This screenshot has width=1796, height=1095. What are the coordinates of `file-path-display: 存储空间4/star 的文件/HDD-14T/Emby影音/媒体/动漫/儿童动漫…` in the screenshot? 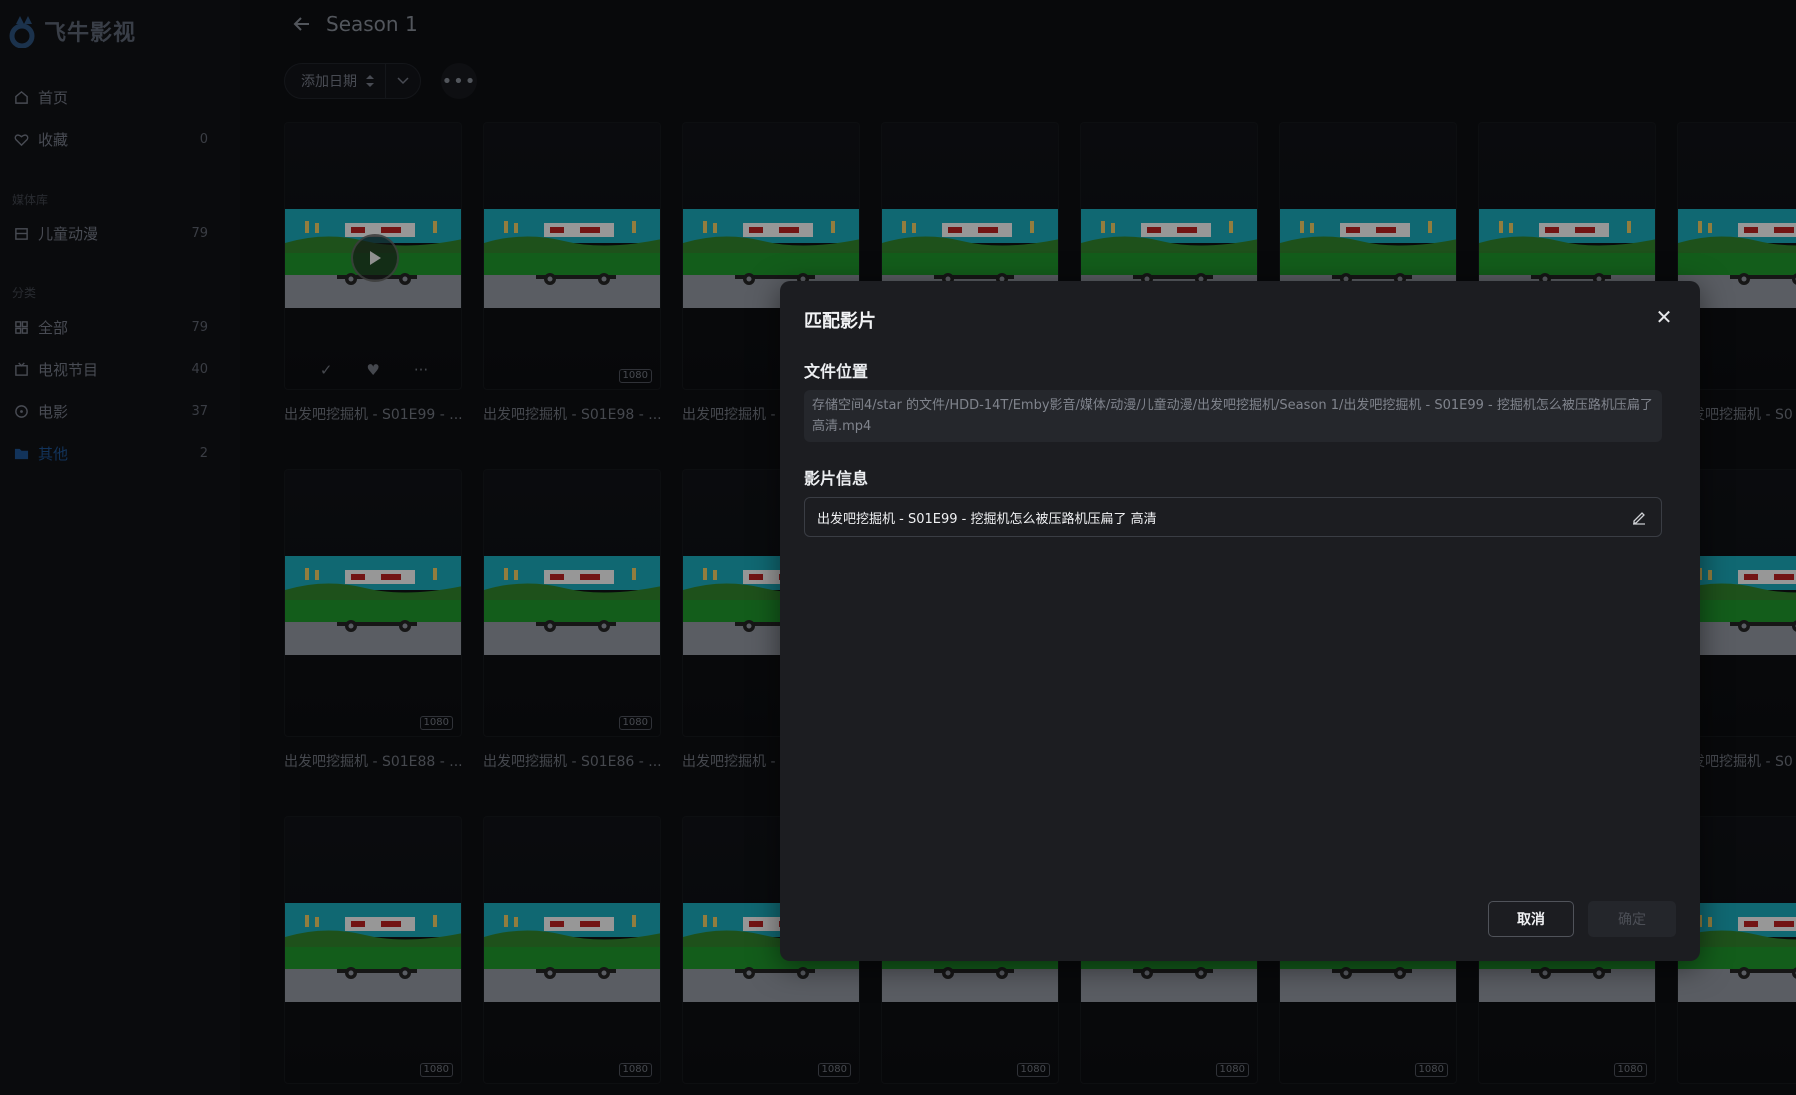 It's located at (1233, 416).